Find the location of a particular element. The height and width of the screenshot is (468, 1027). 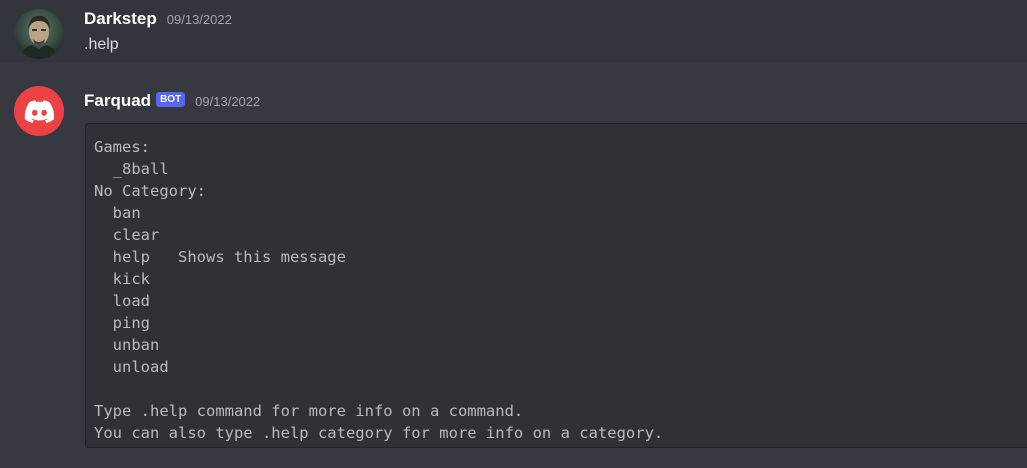

bot-avatar is located at coordinates (39, 111).